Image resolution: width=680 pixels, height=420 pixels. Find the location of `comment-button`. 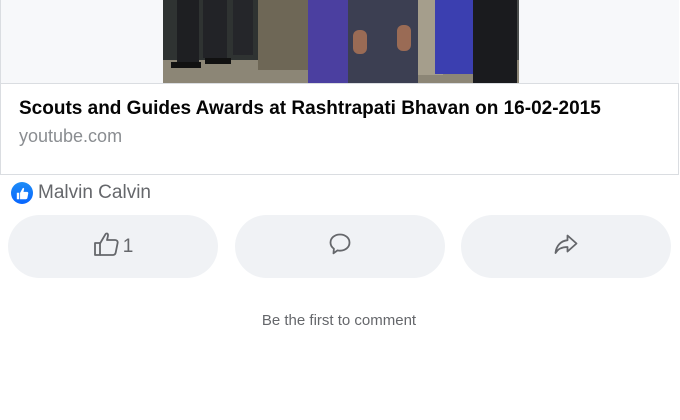

comment-button is located at coordinates (340, 246).